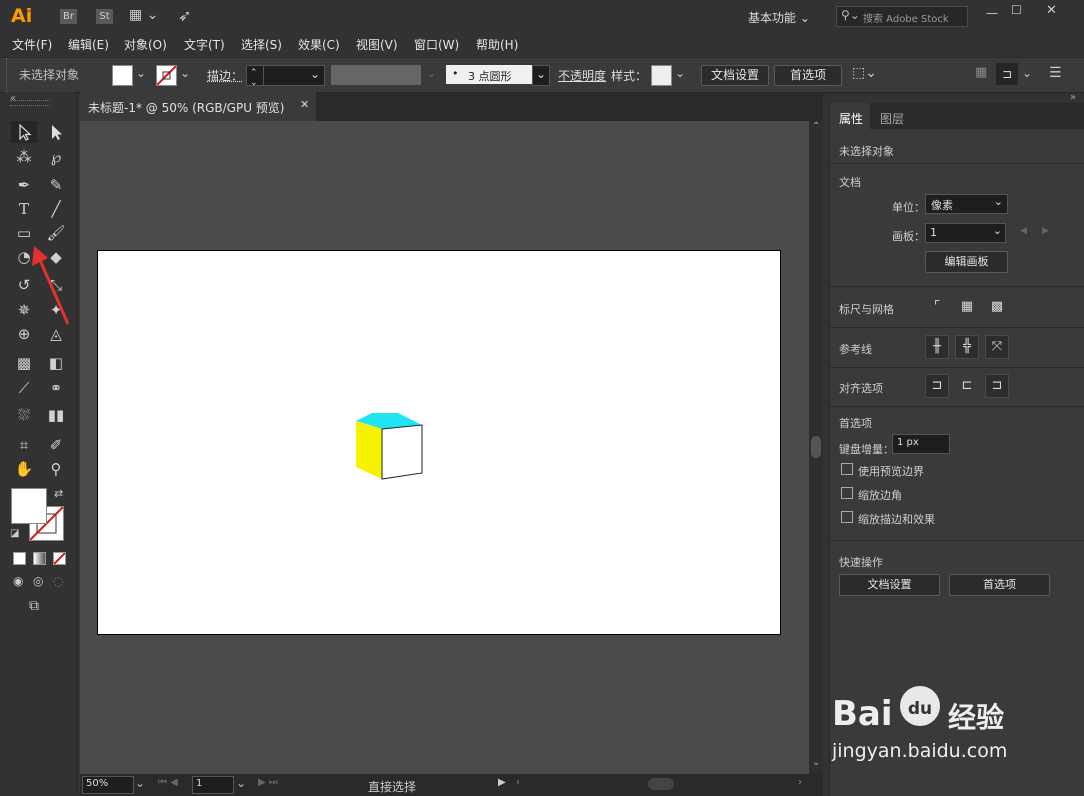 This screenshot has height=796, width=1084. Describe the element at coordinates (168, 782) in the screenshot. I see `first-artboard-icon: ⏮ ◀` at that location.